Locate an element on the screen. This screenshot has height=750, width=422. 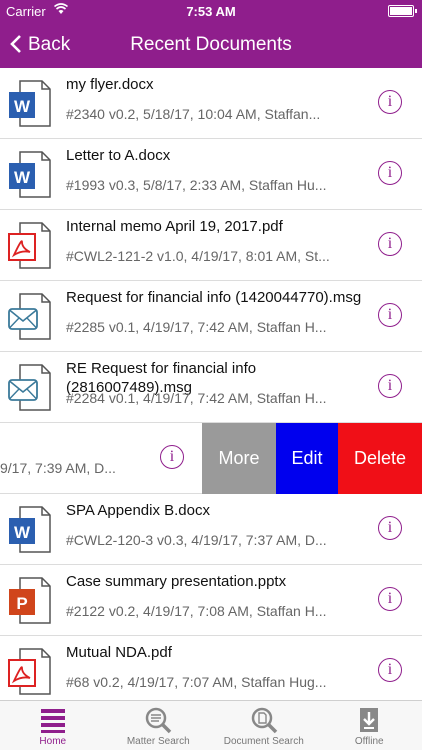
tab-matter-search: Matter Search is located at coordinates (159, 725).